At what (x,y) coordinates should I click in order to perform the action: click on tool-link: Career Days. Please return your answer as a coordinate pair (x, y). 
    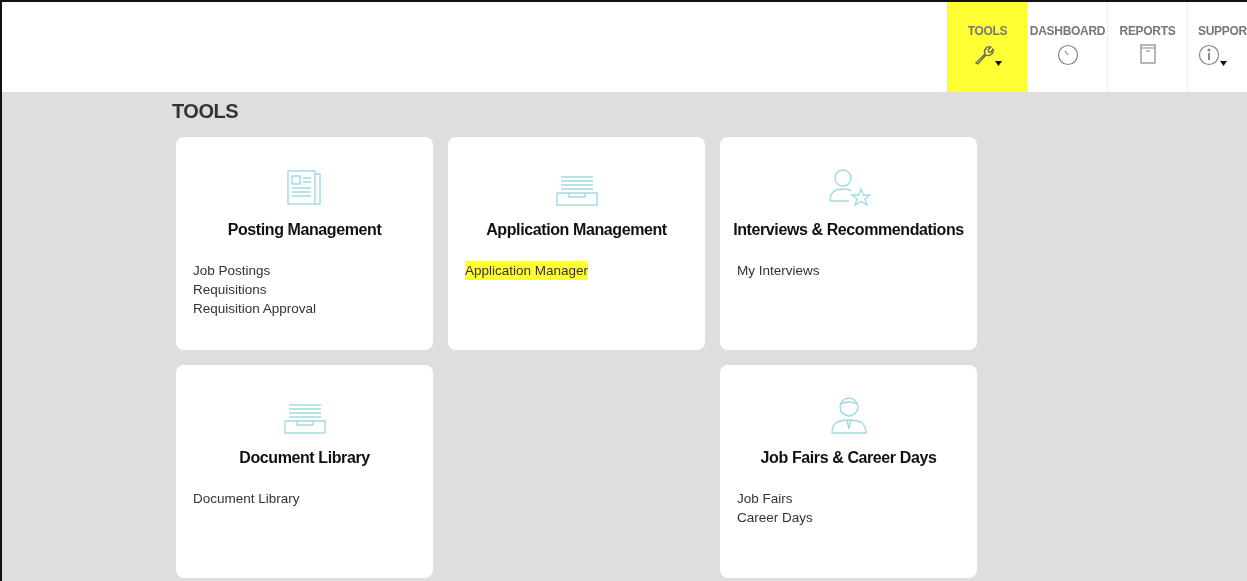
    Looking at the image, I should click on (775, 517).